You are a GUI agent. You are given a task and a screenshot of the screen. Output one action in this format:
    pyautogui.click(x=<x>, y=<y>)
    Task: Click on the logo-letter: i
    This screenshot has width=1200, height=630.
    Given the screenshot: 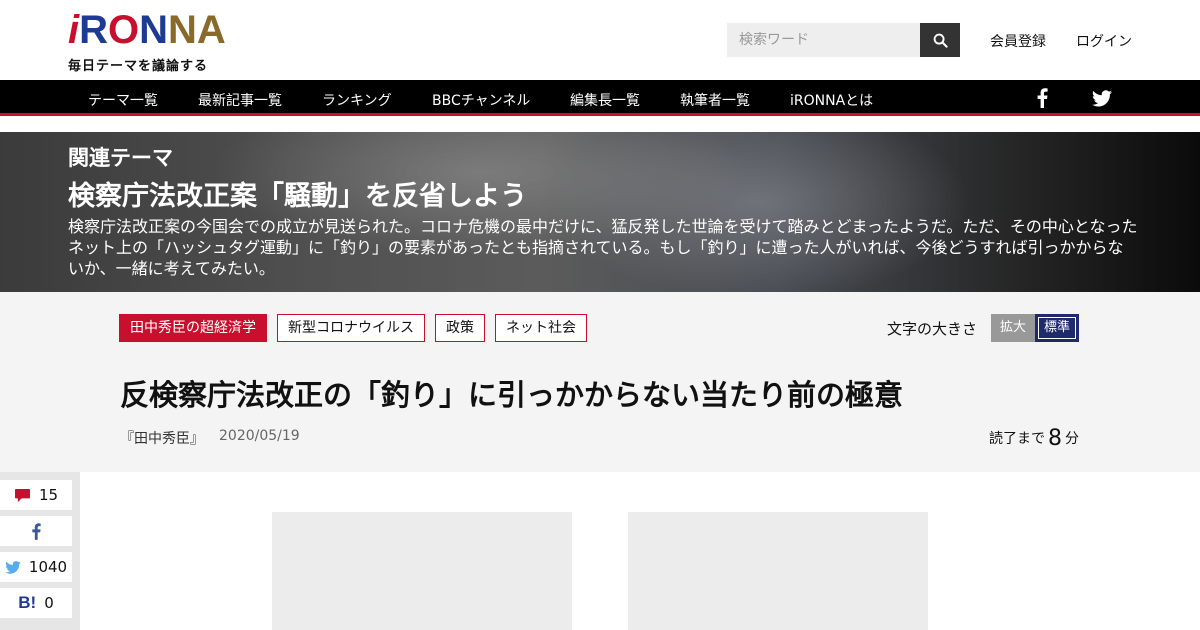 What is the action you would take?
    pyautogui.click(x=74, y=30)
    